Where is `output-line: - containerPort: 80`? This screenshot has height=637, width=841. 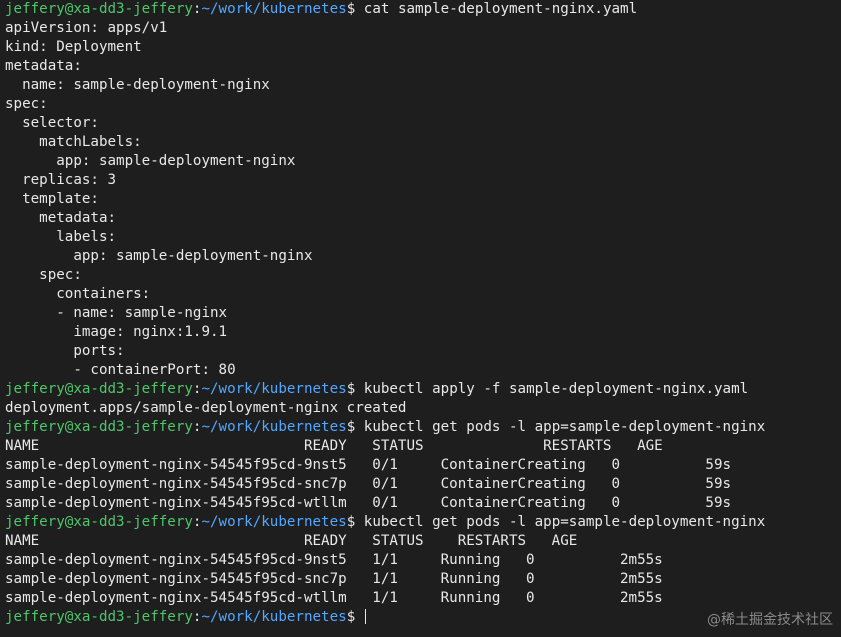
output-line: - containerPort: 80 is located at coordinates (120, 370).